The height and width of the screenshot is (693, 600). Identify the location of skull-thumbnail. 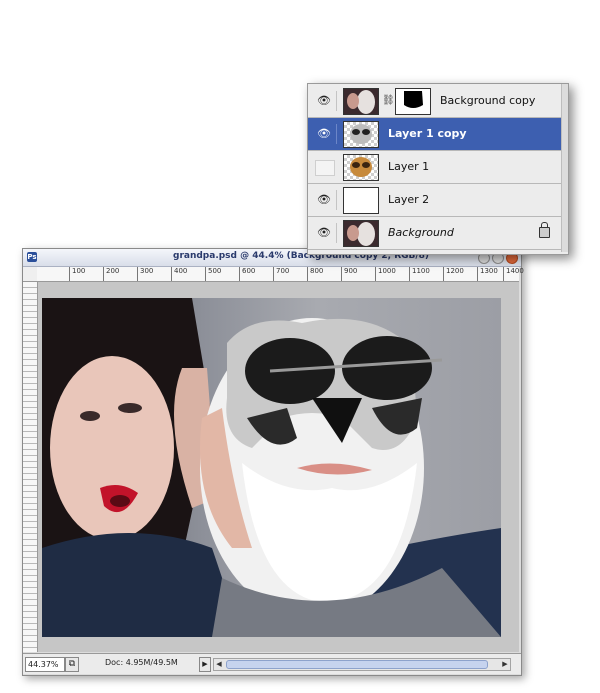
(361, 134).